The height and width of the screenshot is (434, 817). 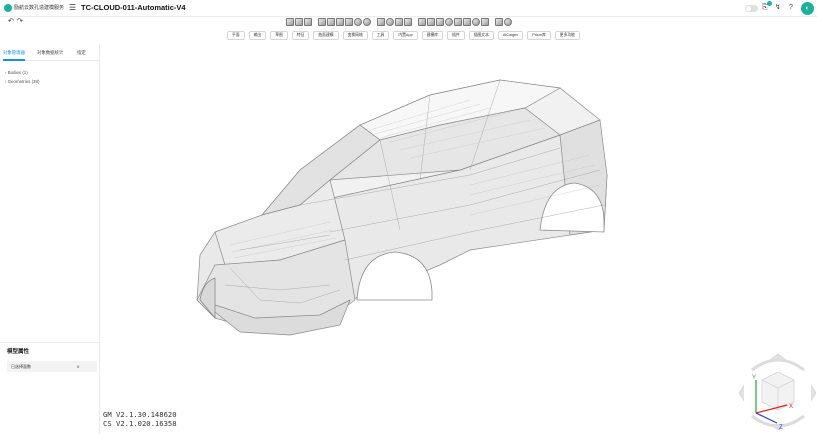 I want to click on tool-icon-row, so click(x=399, y=23).